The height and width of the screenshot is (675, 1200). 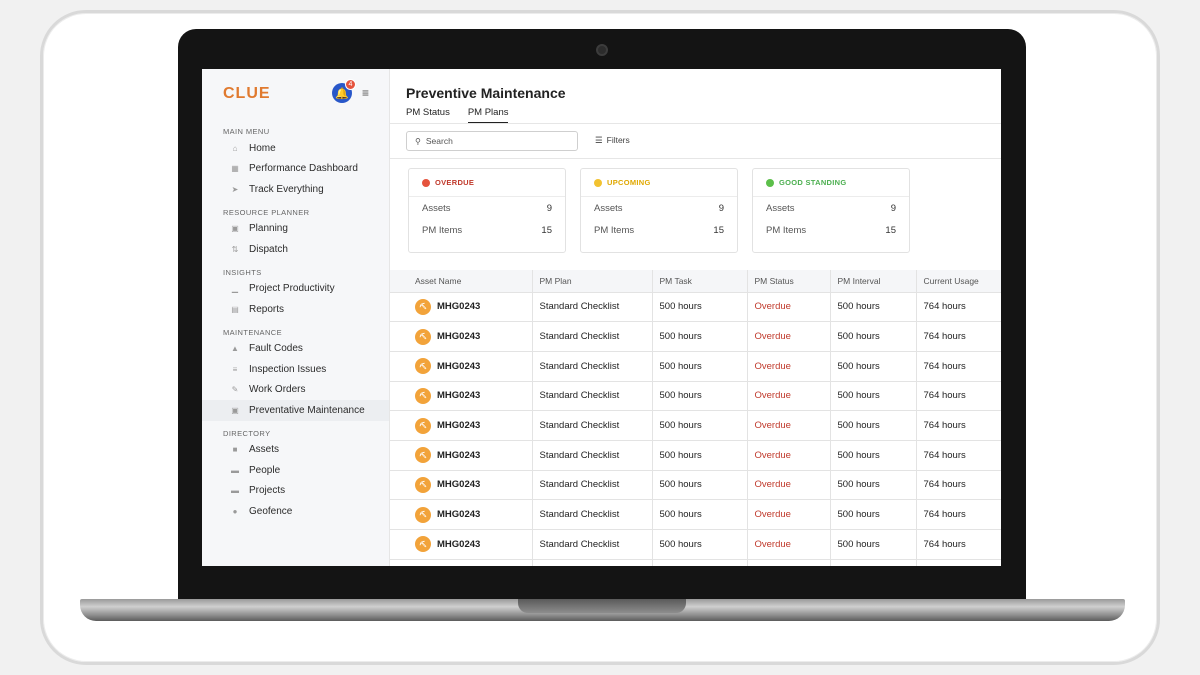 What do you see at coordinates (786, 230) in the screenshot?
I see `card-row-label: PM Items` at bounding box center [786, 230].